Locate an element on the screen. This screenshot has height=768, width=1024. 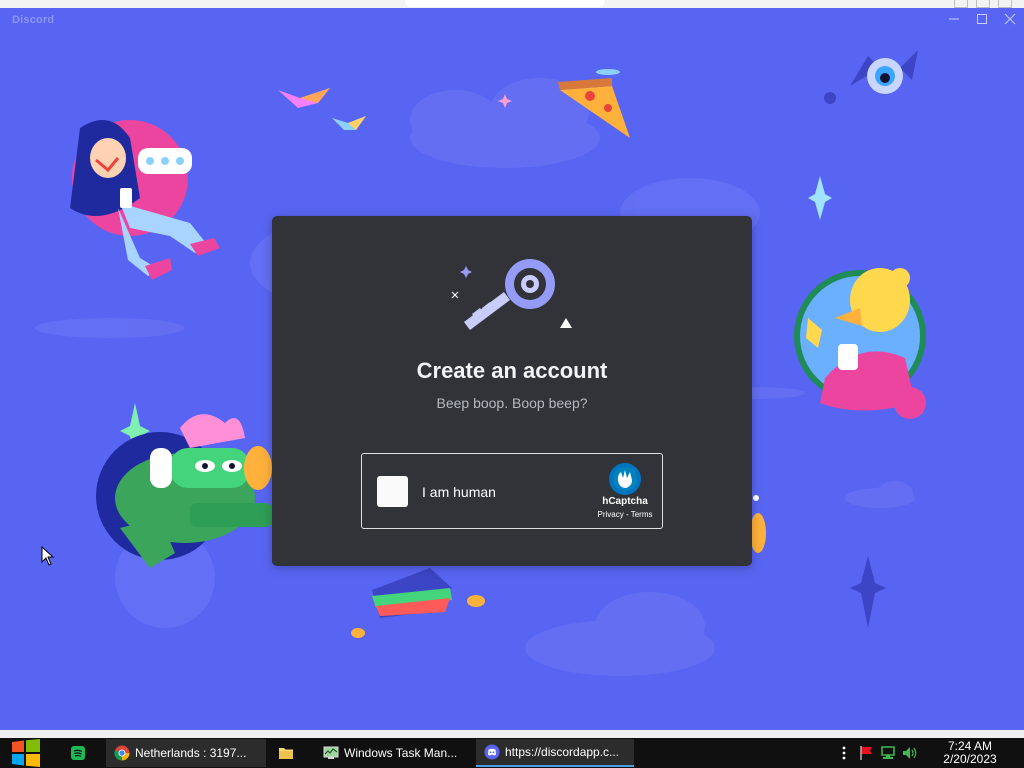
modal-title: Create an account is located at coordinates (512, 370).